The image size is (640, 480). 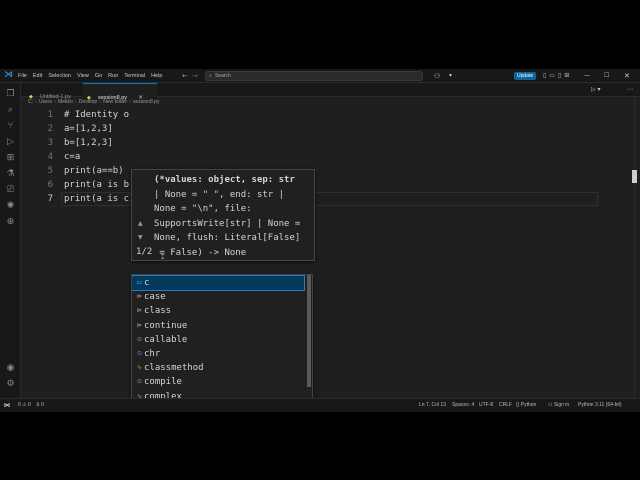 What do you see at coordinates (486, 405) in the screenshot?
I see `encoding: UTF-8` at bounding box center [486, 405].